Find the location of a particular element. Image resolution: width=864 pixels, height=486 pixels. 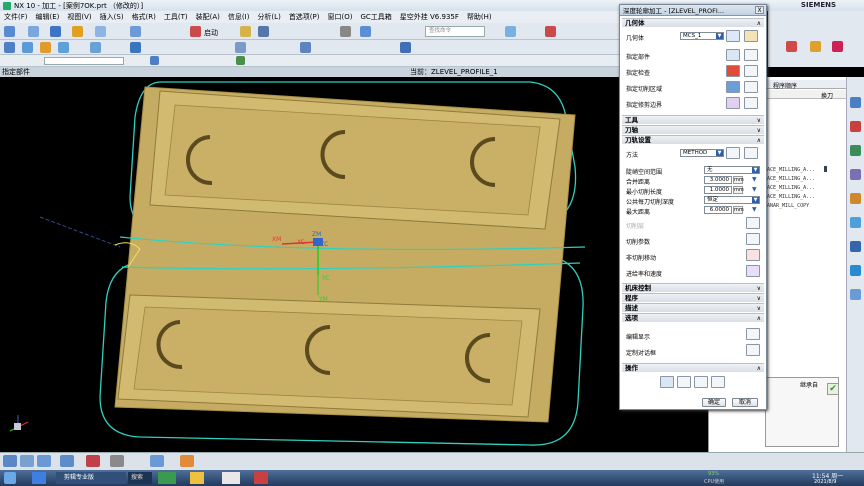

min-cut-length-input: 1.0000 is located at coordinates (718, 190).